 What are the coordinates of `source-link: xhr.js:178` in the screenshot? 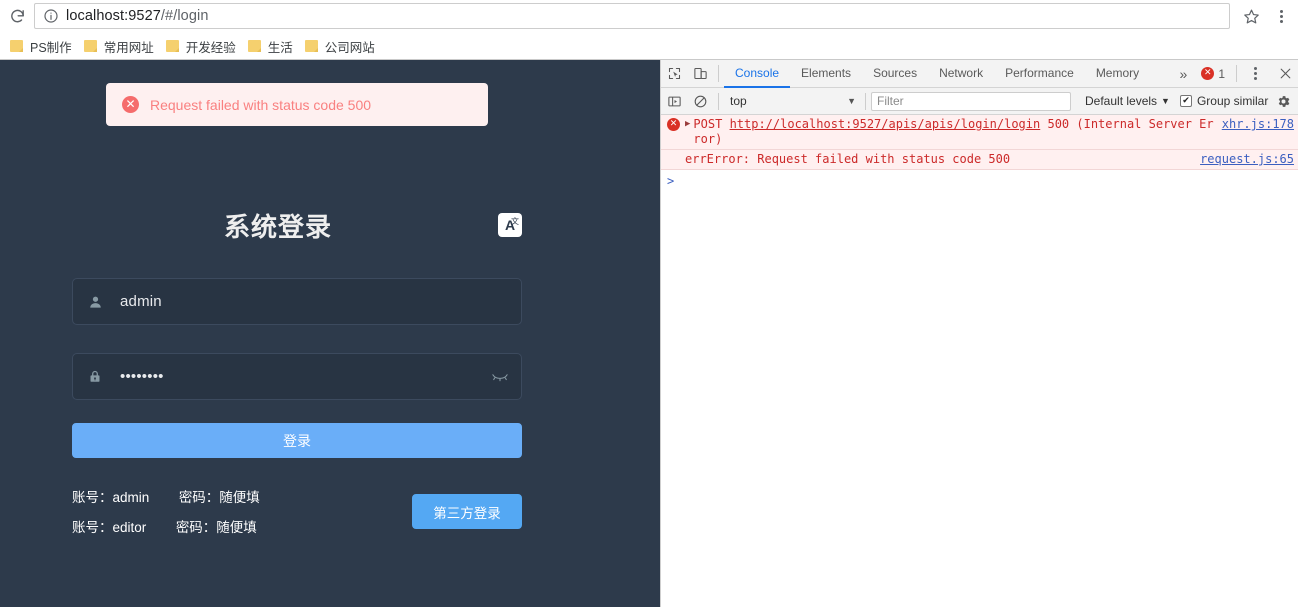 It's located at (1258, 124).